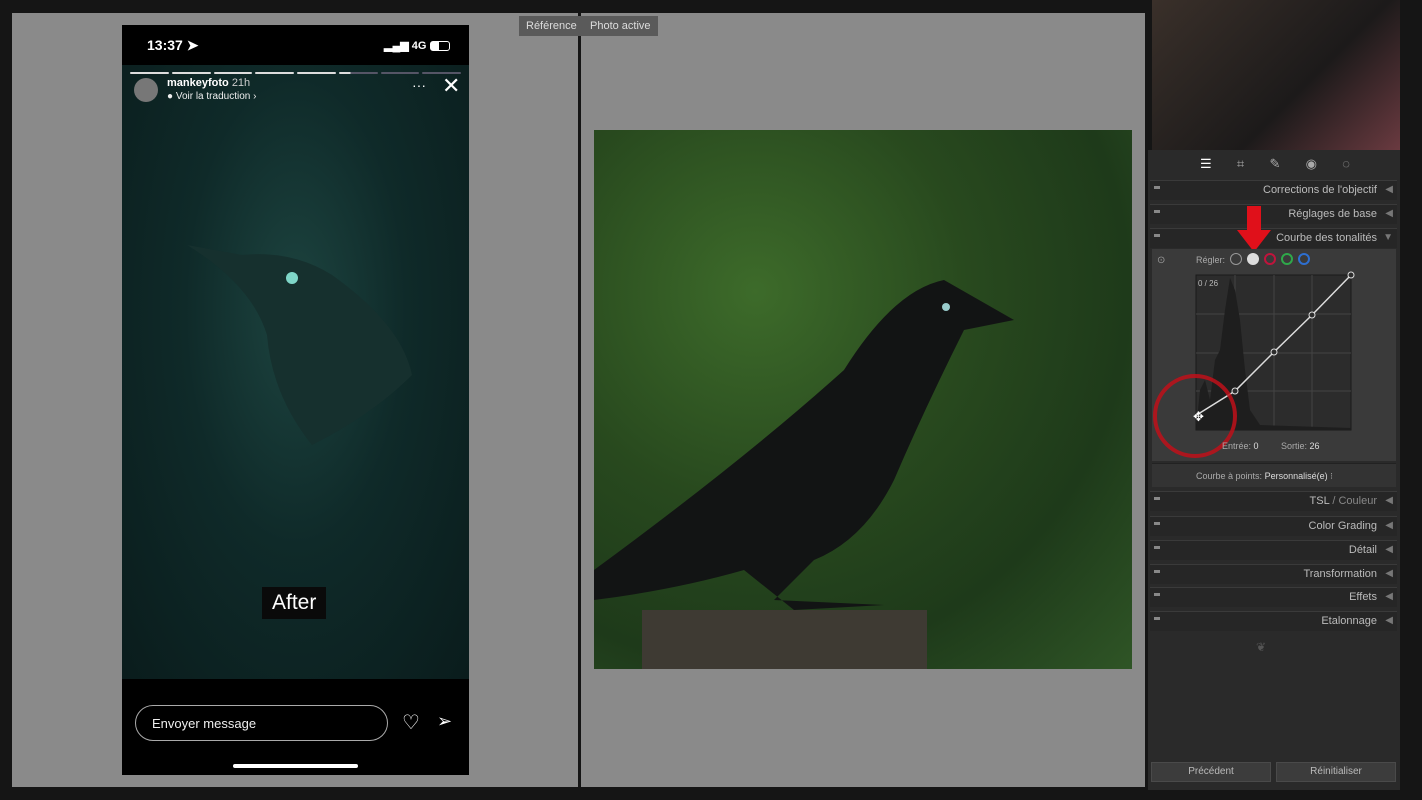 The height and width of the screenshot is (800, 1422). I want to click on crop-icon: ⌗, so click(1240, 164).